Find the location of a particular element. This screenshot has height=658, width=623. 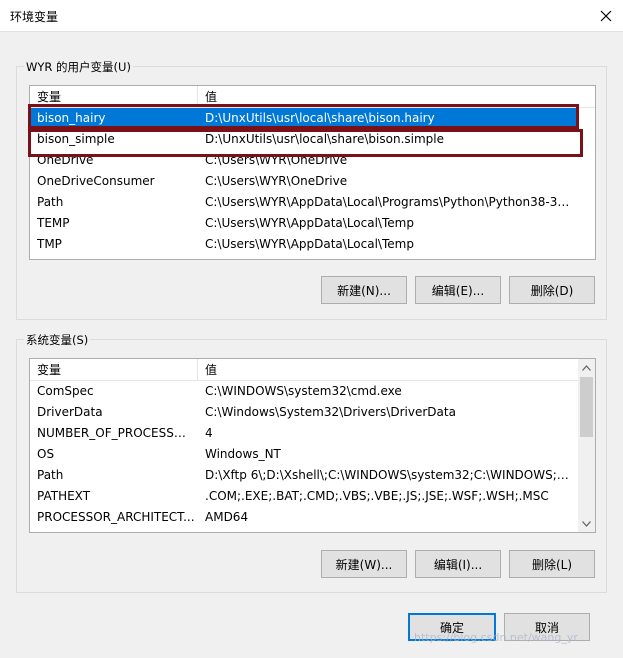

watermark: https://blog.csdn.net/wang_yr is located at coordinates (496, 637).